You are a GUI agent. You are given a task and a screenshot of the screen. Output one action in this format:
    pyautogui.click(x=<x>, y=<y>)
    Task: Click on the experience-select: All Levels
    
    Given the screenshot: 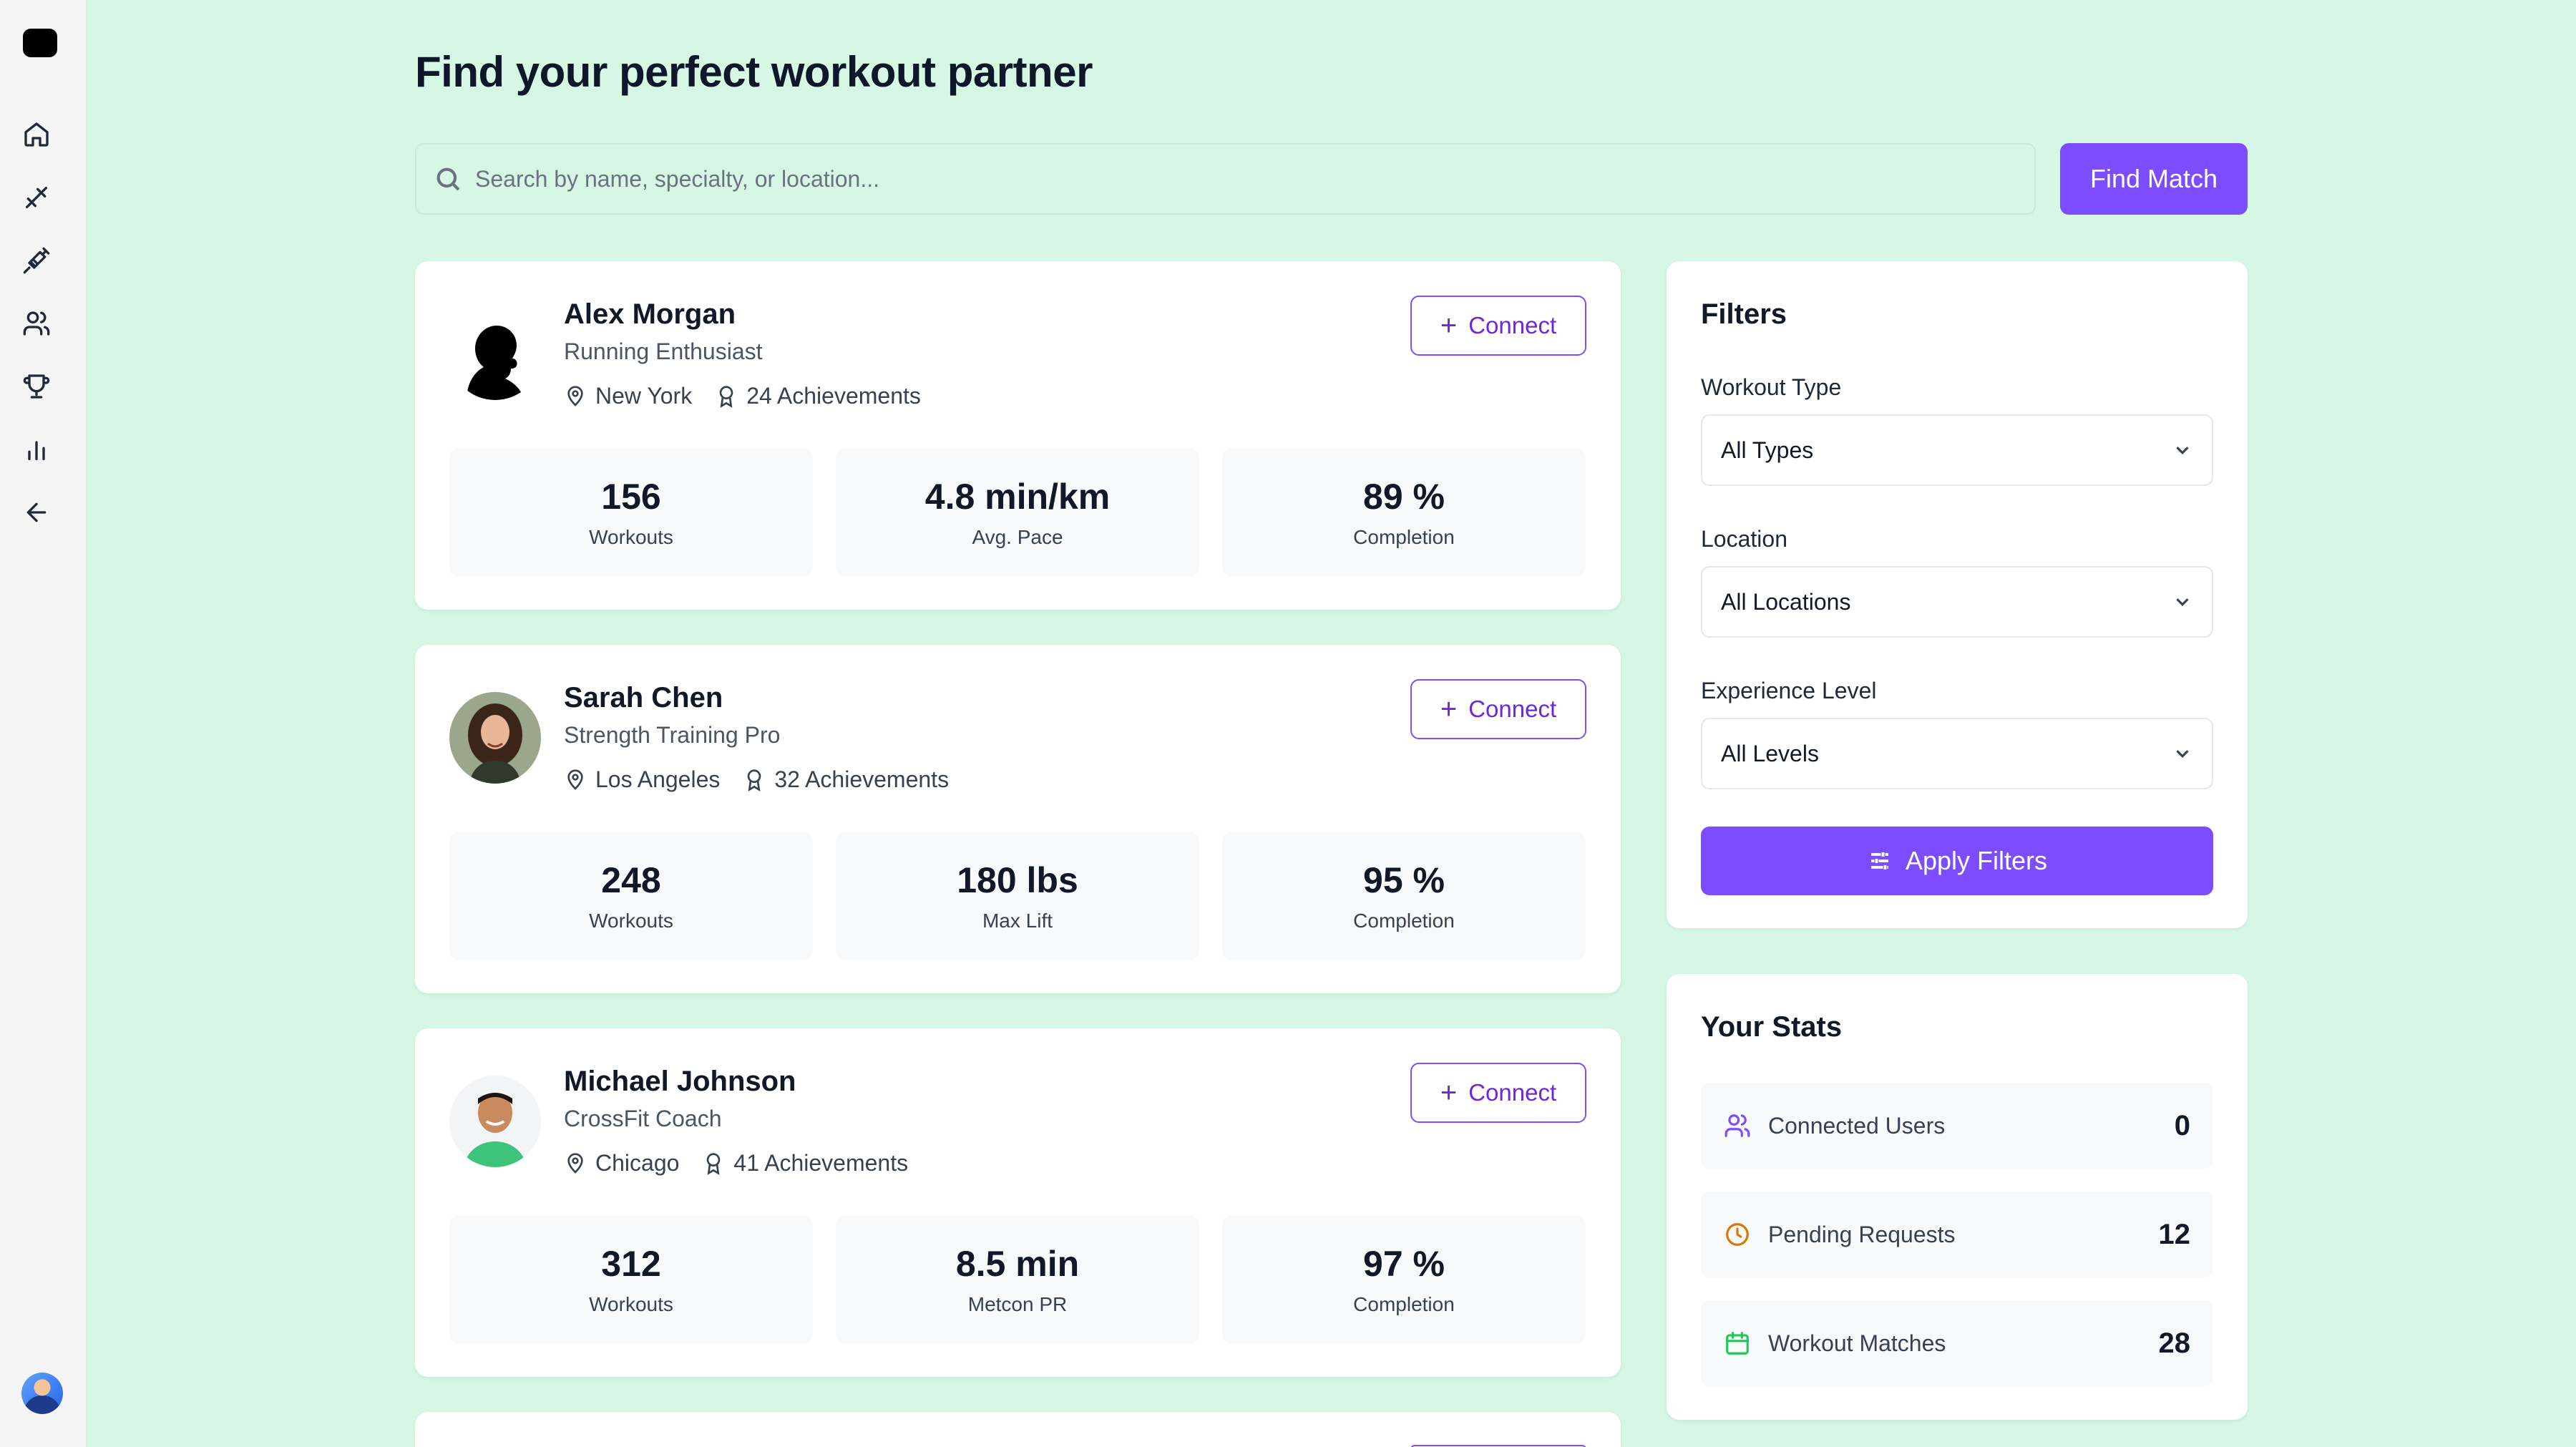 What is the action you would take?
    pyautogui.click(x=1957, y=753)
    